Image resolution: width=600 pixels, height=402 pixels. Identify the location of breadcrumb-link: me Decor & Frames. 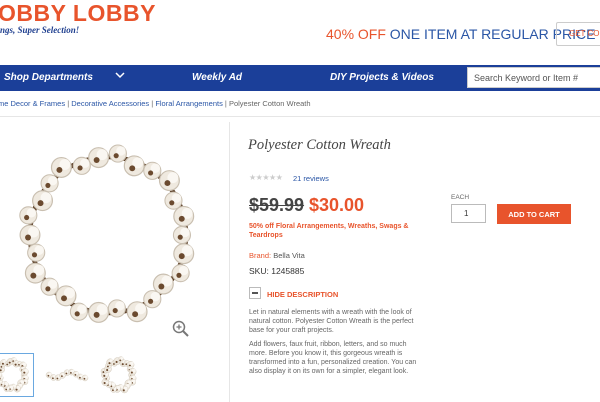
(32, 103).